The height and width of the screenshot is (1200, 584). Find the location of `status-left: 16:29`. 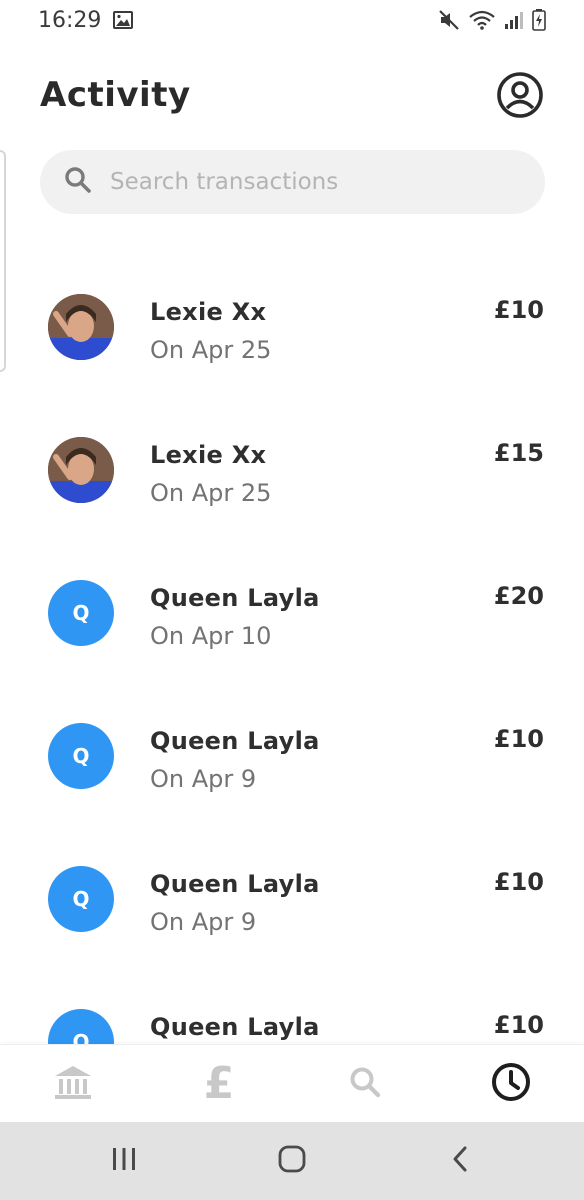

status-left: 16:29 is located at coordinates (86, 20).